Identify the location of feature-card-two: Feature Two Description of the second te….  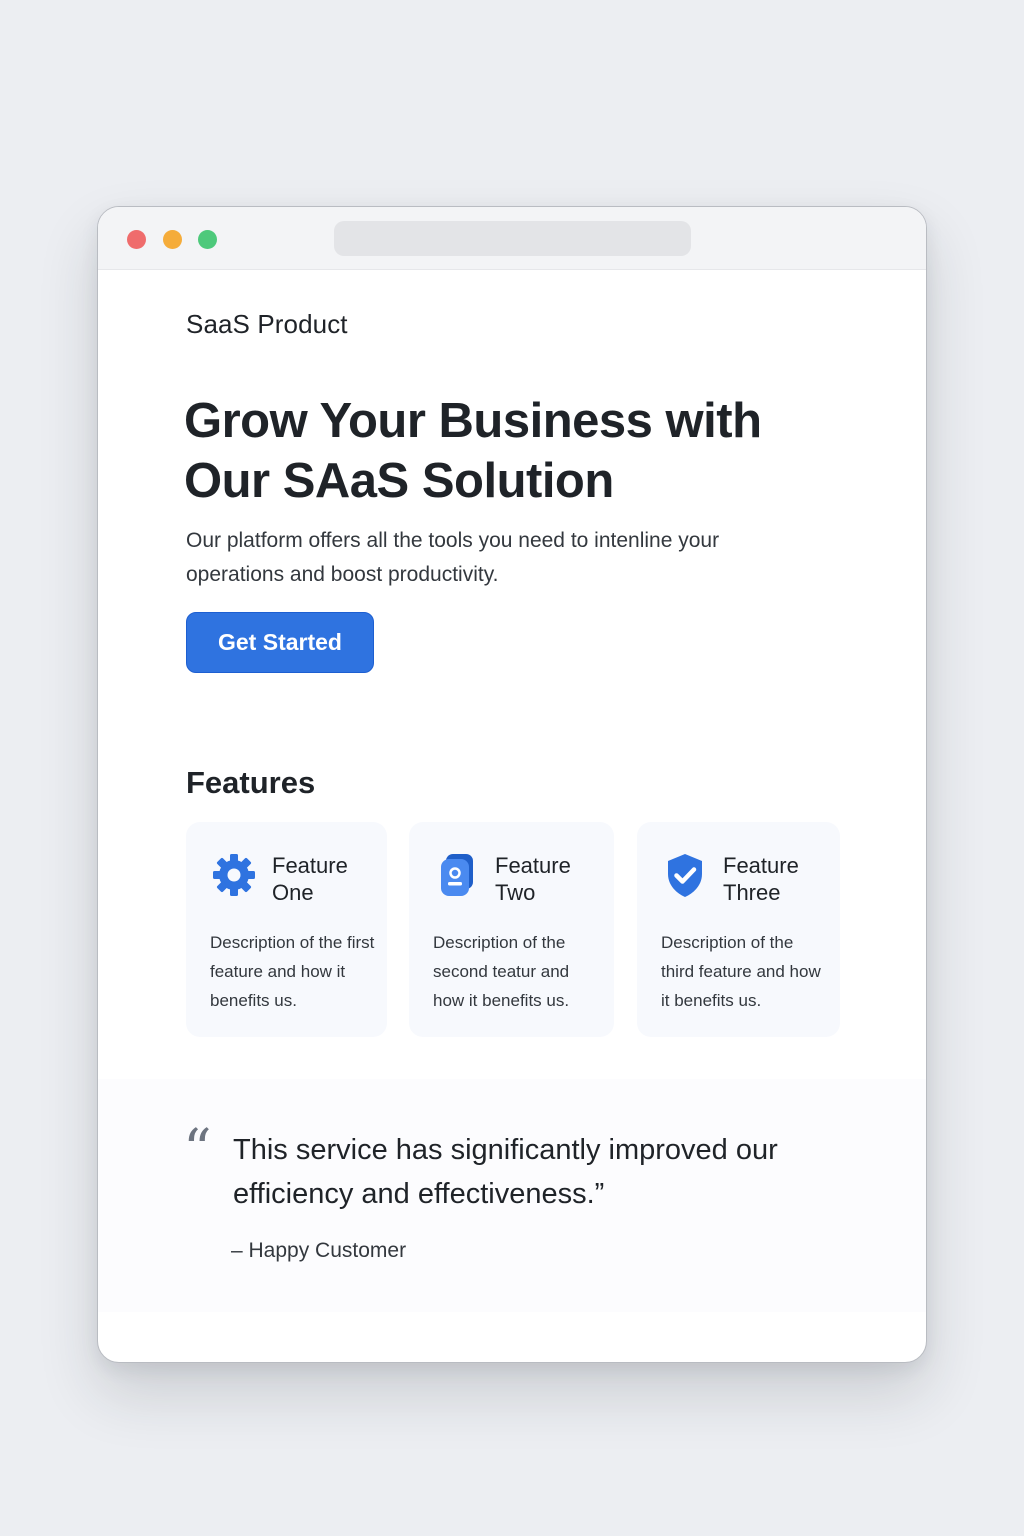
(511, 929).